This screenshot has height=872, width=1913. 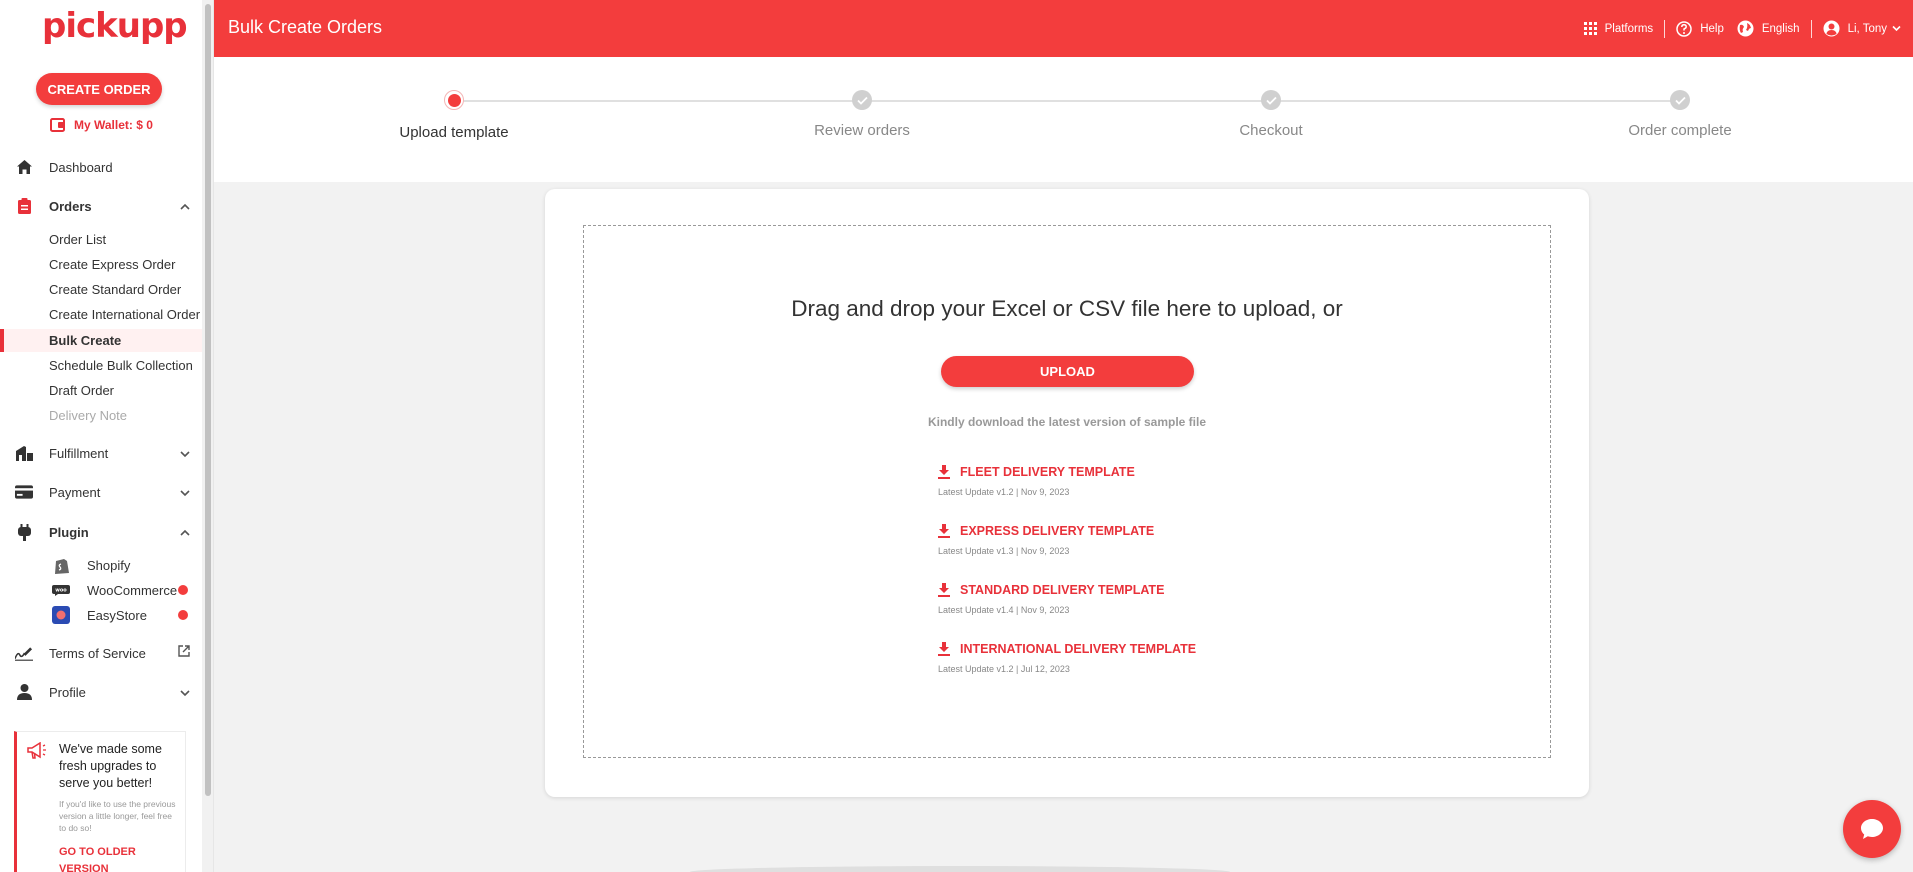 What do you see at coordinates (79, 453) in the screenshot?
I see `nav-fulfillment-label: Fulfillment` at bounding box center [79, 453].